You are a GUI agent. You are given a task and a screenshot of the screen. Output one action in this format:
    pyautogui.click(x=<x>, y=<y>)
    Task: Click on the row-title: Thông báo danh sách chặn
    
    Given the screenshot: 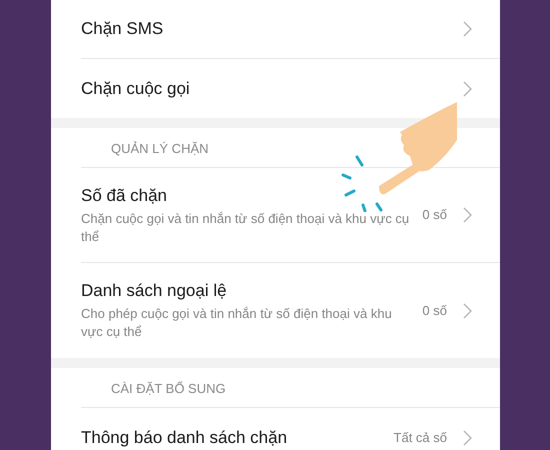 What is the action you would take?
    pyautogui.click(x=184, y=437)
    